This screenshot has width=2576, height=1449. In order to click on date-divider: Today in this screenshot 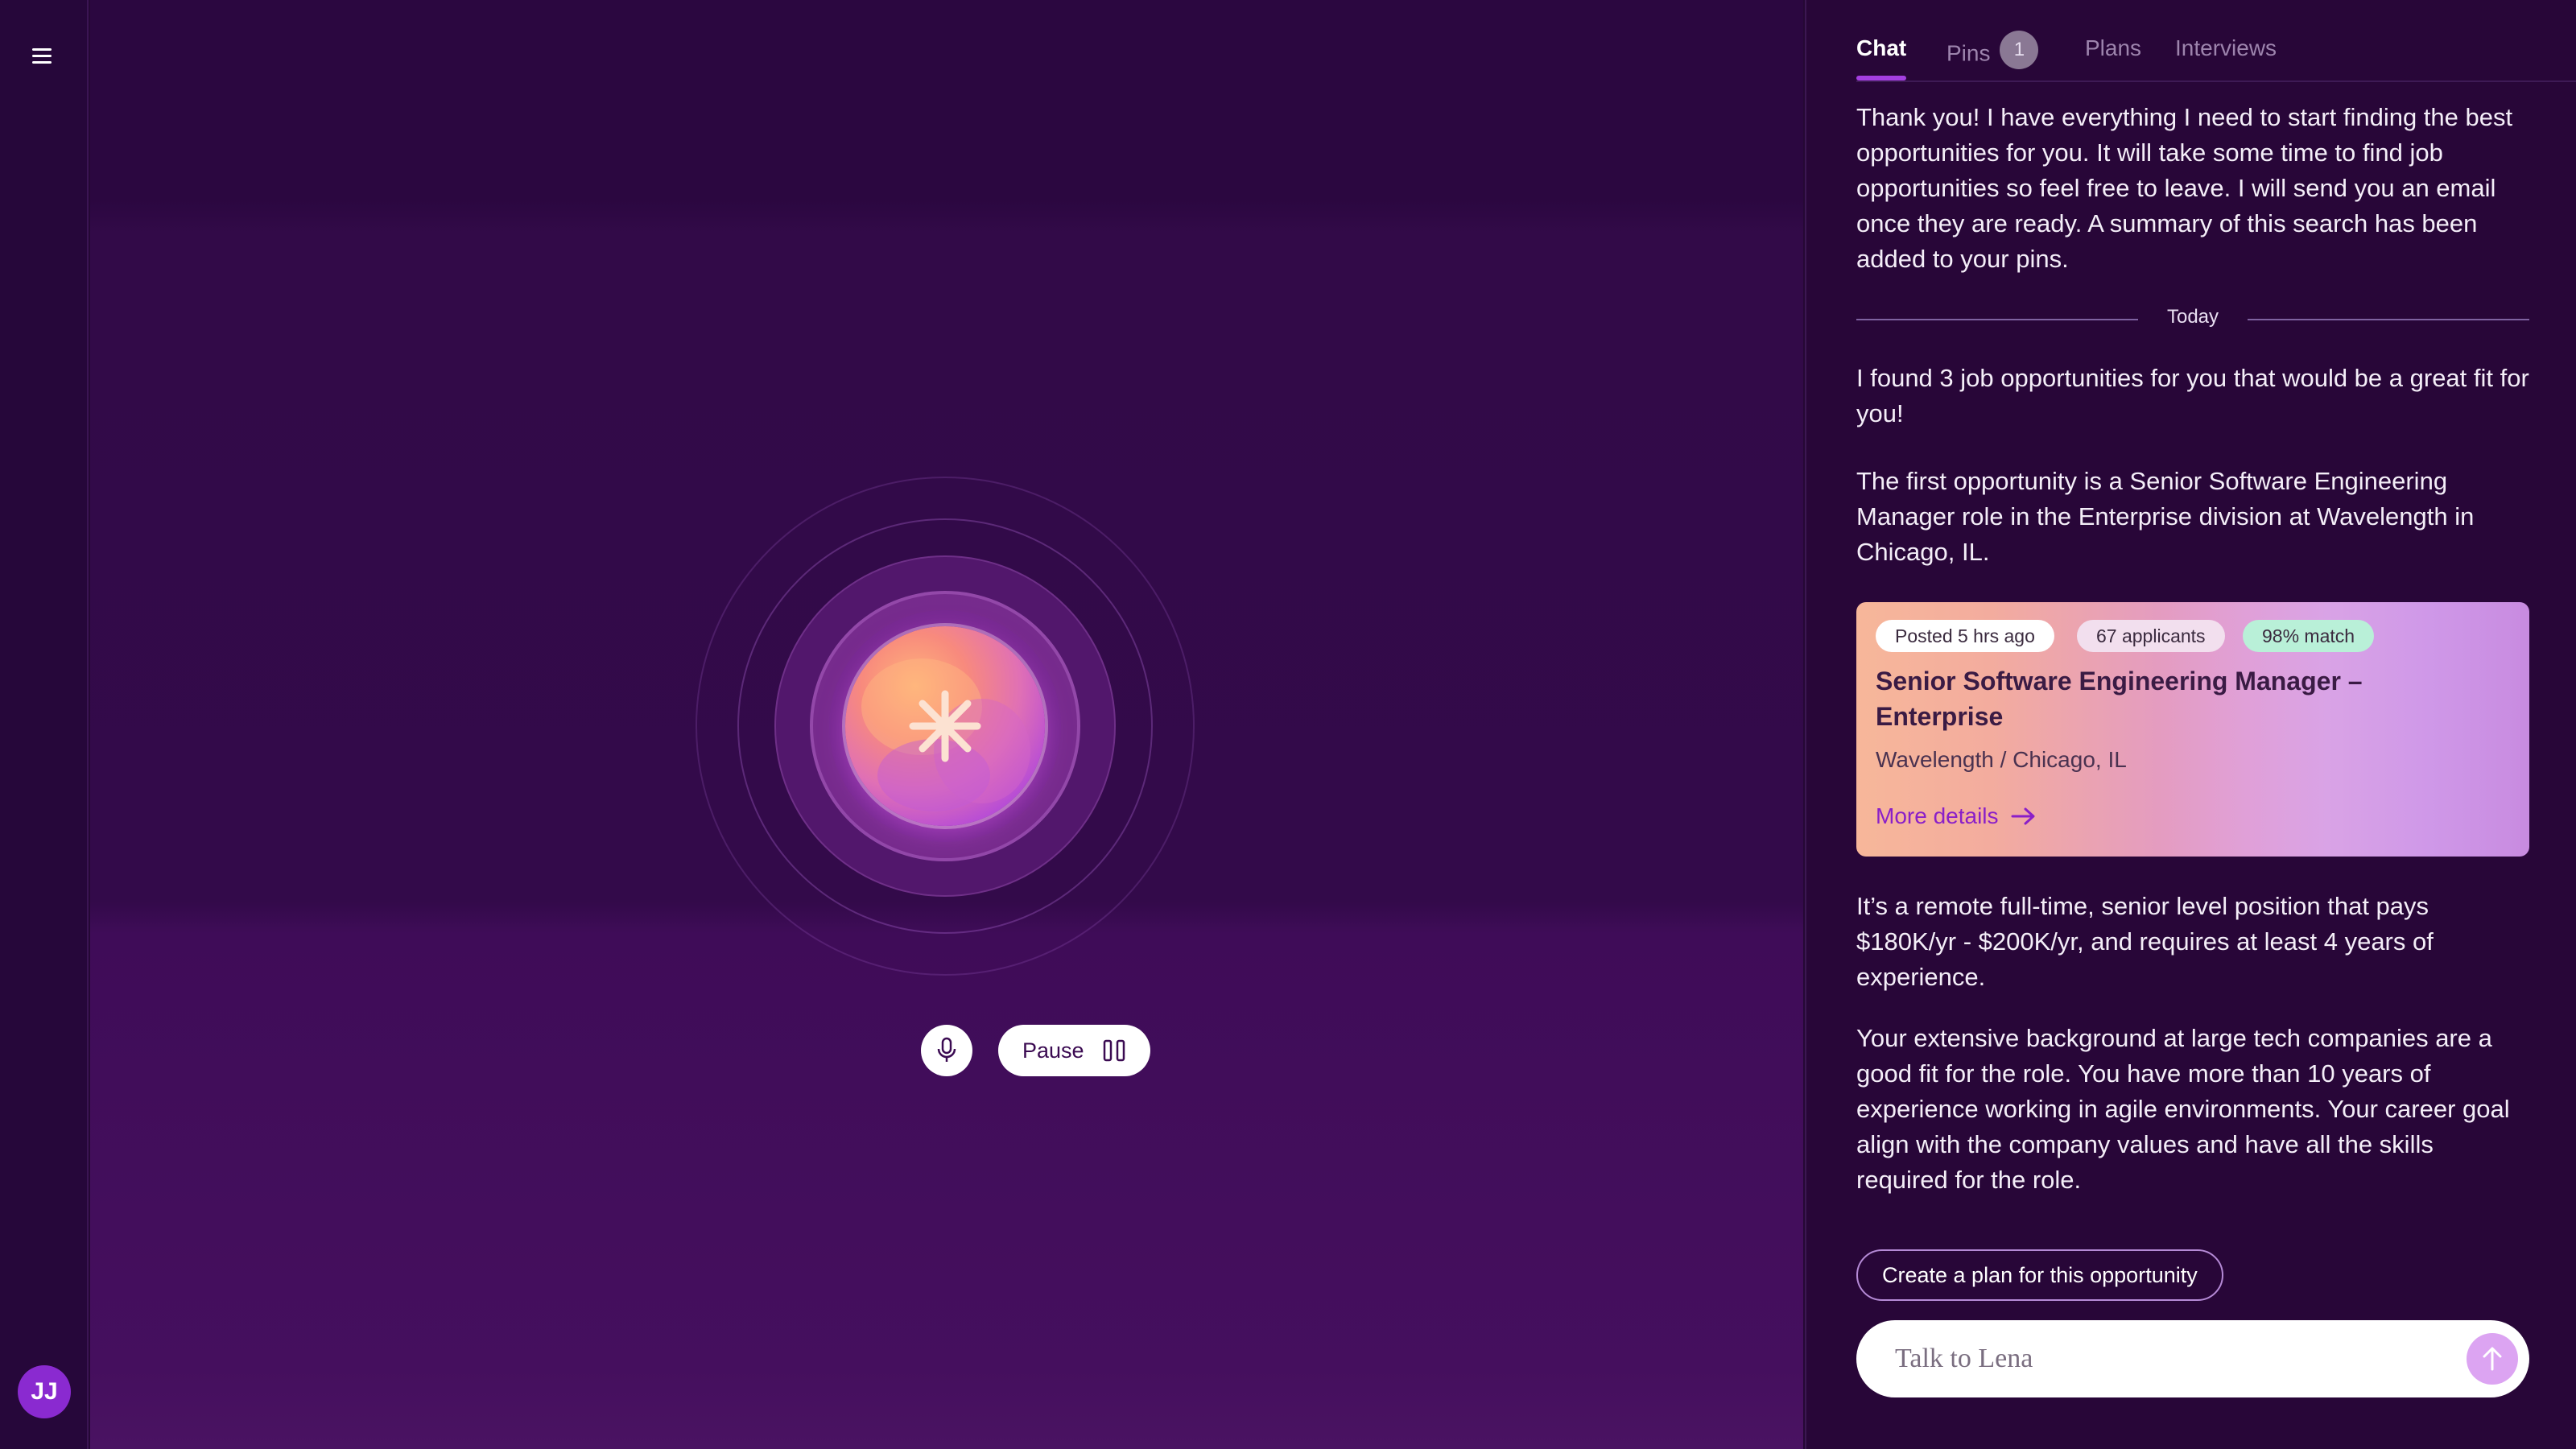, I will do `click(2192, 318)`.